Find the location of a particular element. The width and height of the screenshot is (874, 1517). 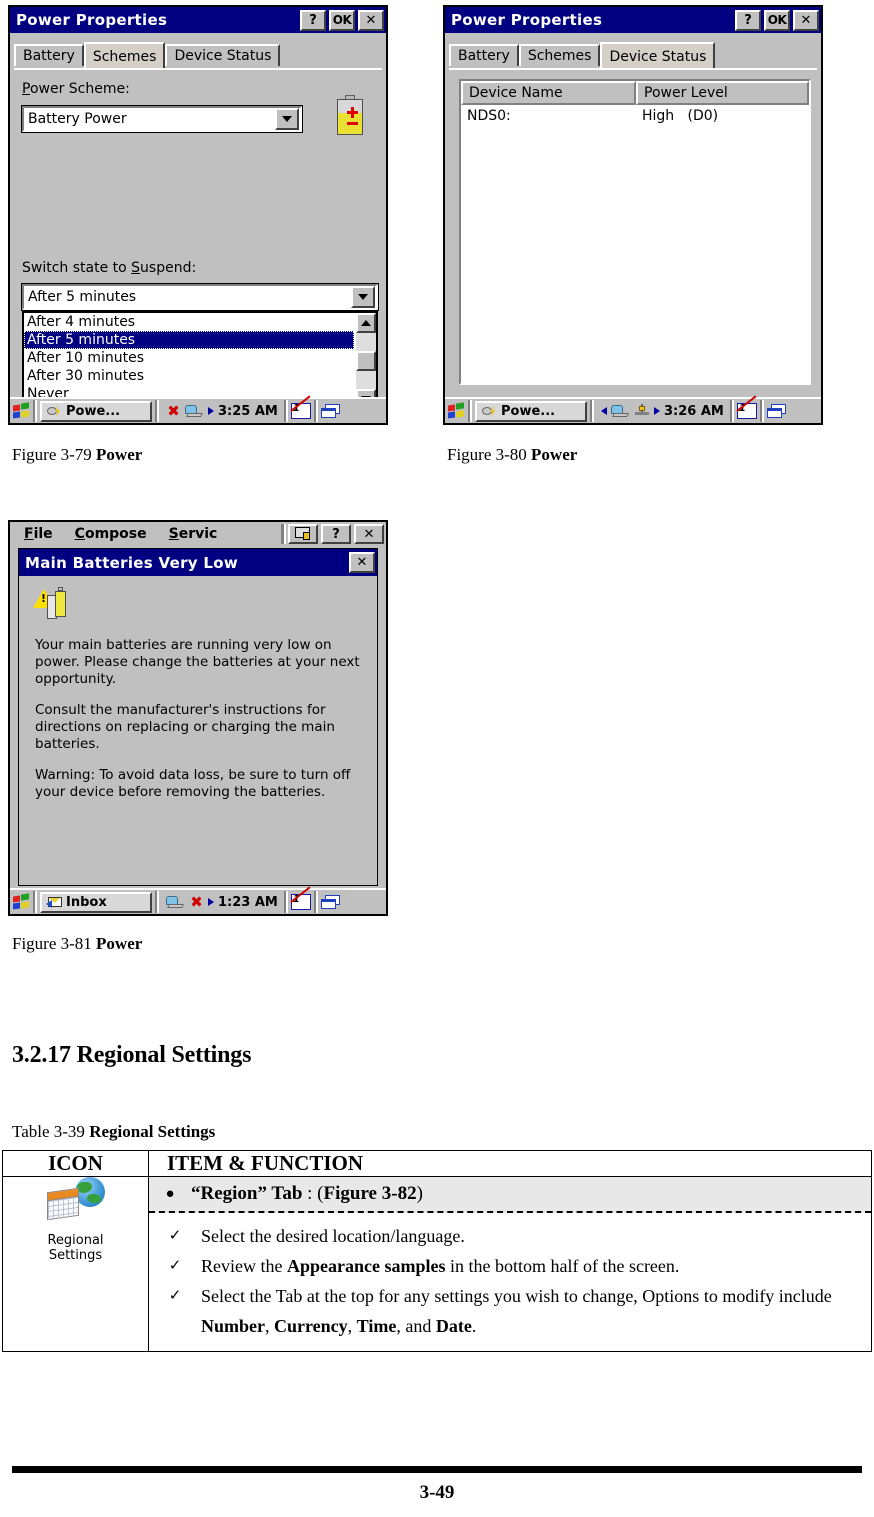

inbox-menubar: File Compose Servic ? ✕ is located at coordinates (198, 534).